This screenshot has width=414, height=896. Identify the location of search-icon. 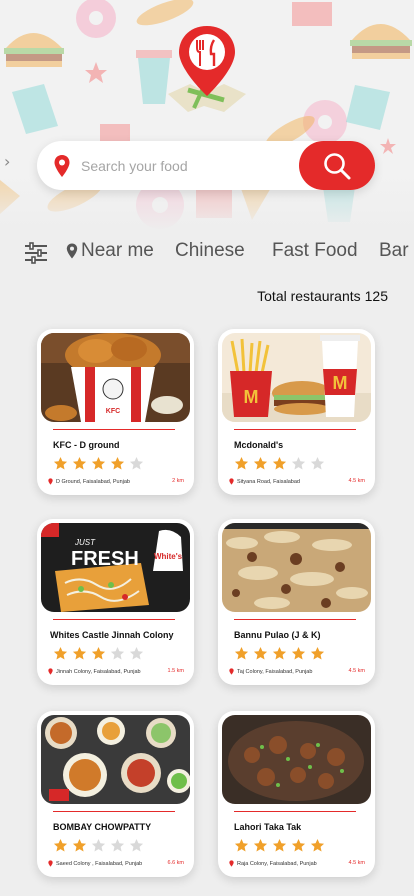
(337, 165).